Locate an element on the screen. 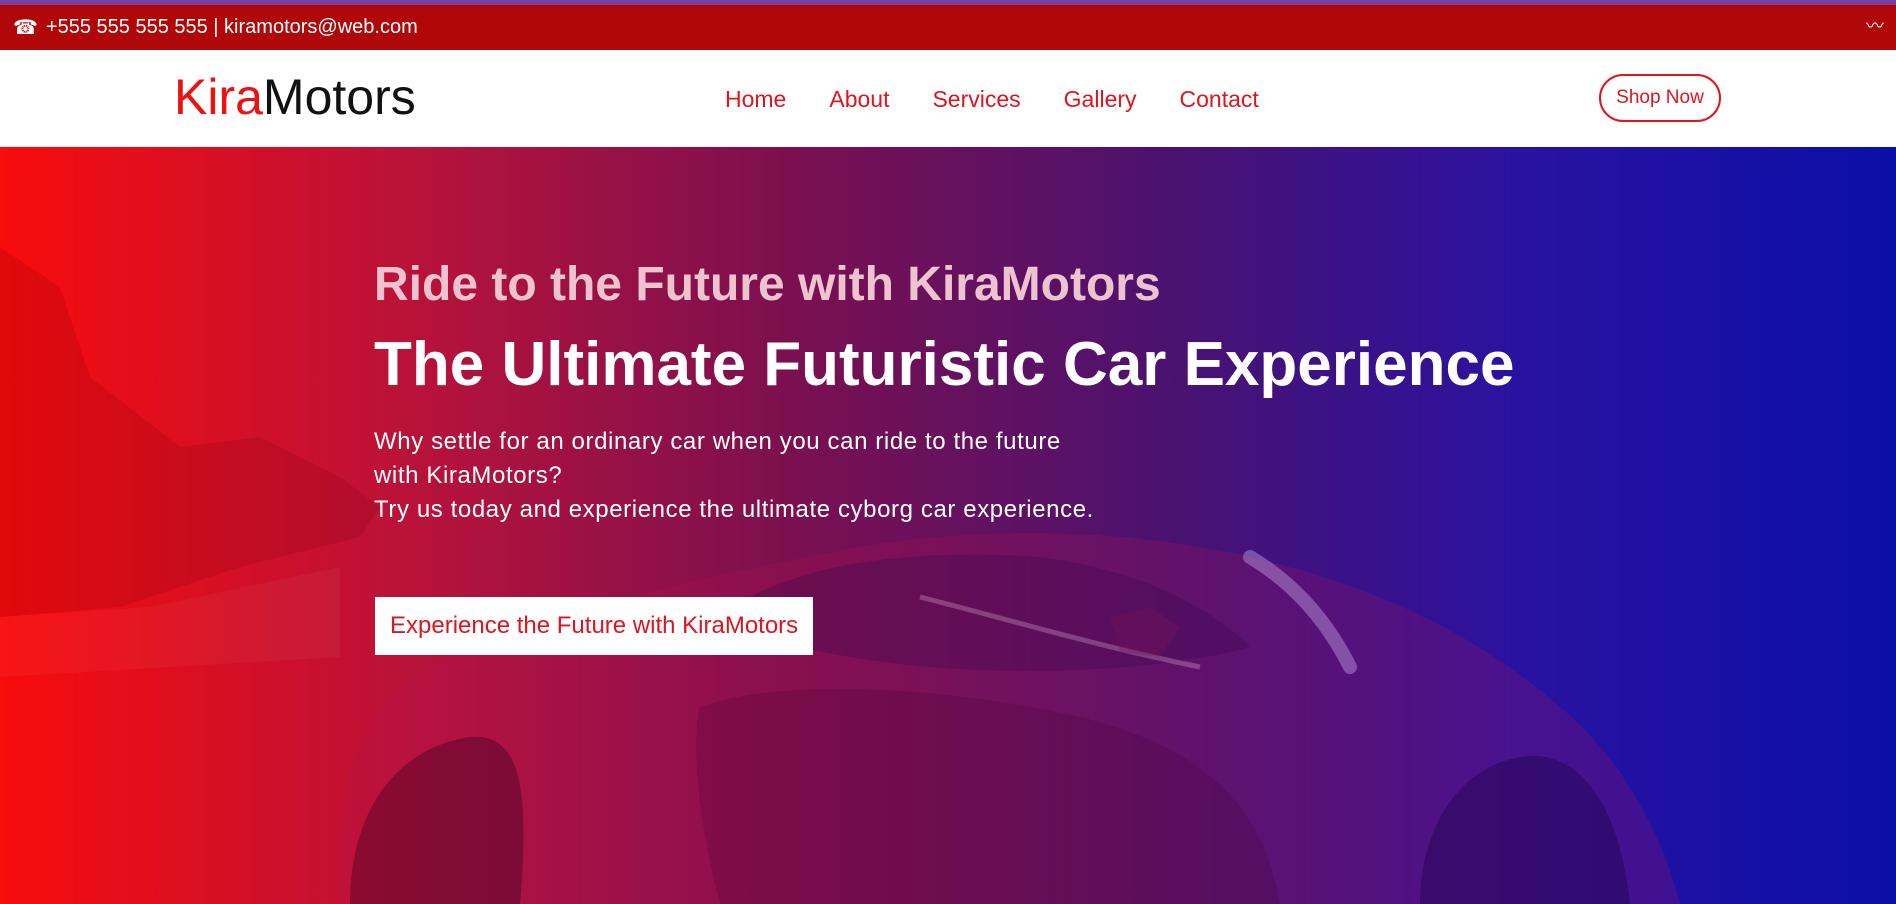  nav-about-link: About is located at coordinates (859, 99).